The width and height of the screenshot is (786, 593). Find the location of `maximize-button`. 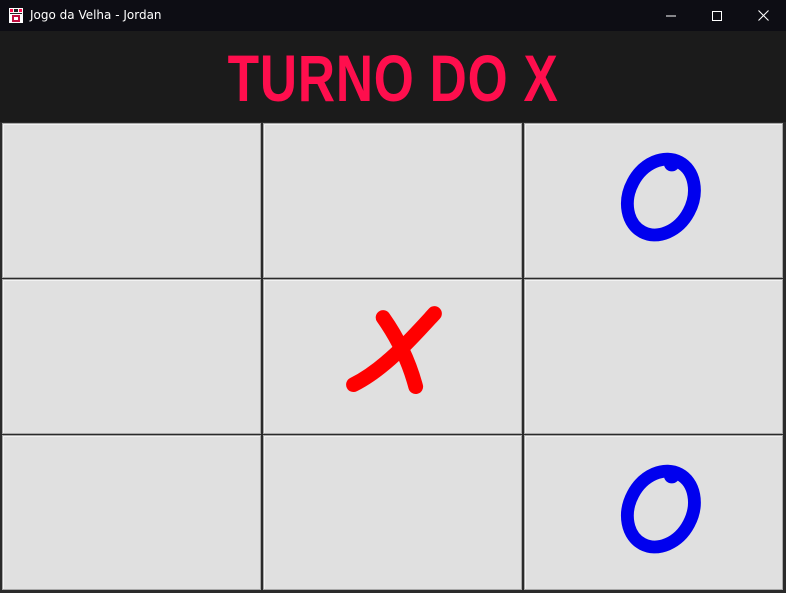

maximize-button is located at coordinates (717, 15).